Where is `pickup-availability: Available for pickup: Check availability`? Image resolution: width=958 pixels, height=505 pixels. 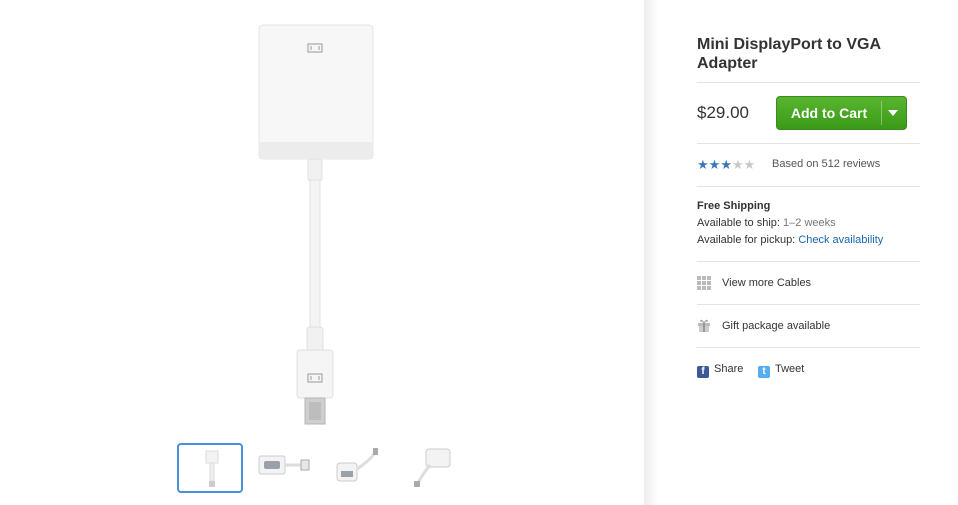
pickup-availability: Available for pickup: Check availability is located at coordinates (790, 240).